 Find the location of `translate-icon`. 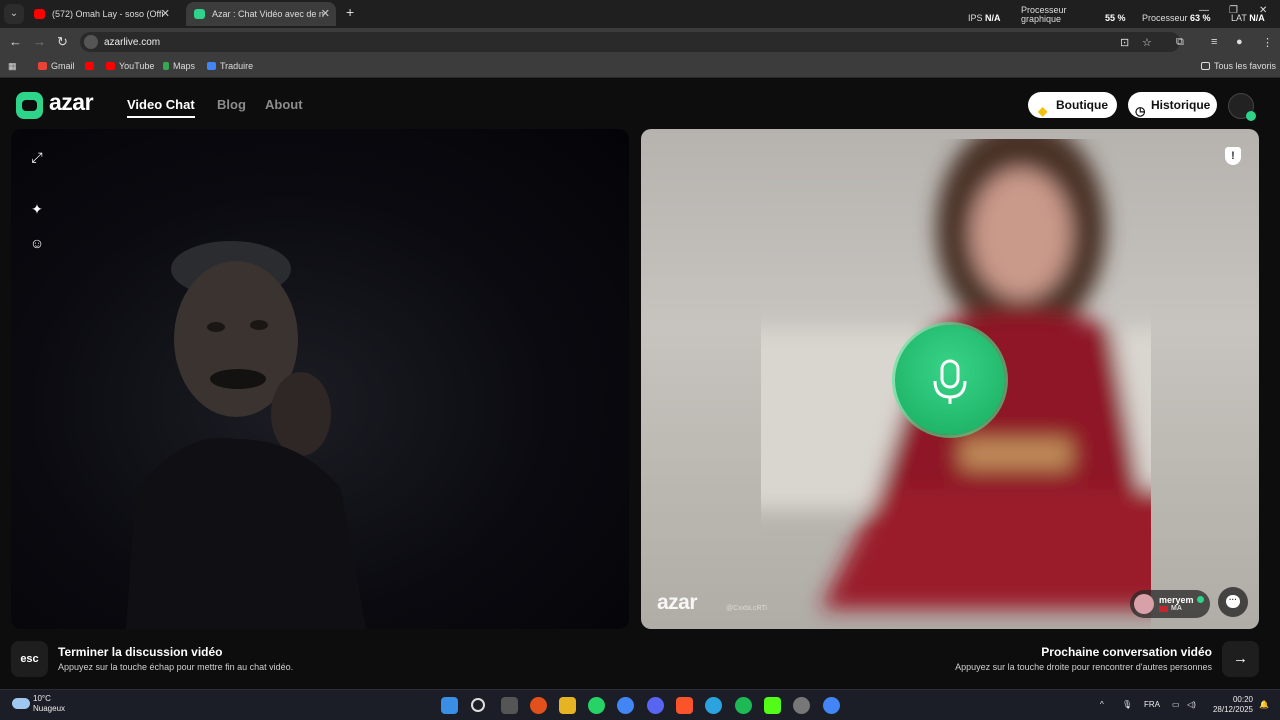

translate-icon is located at coordinates (211, 66).